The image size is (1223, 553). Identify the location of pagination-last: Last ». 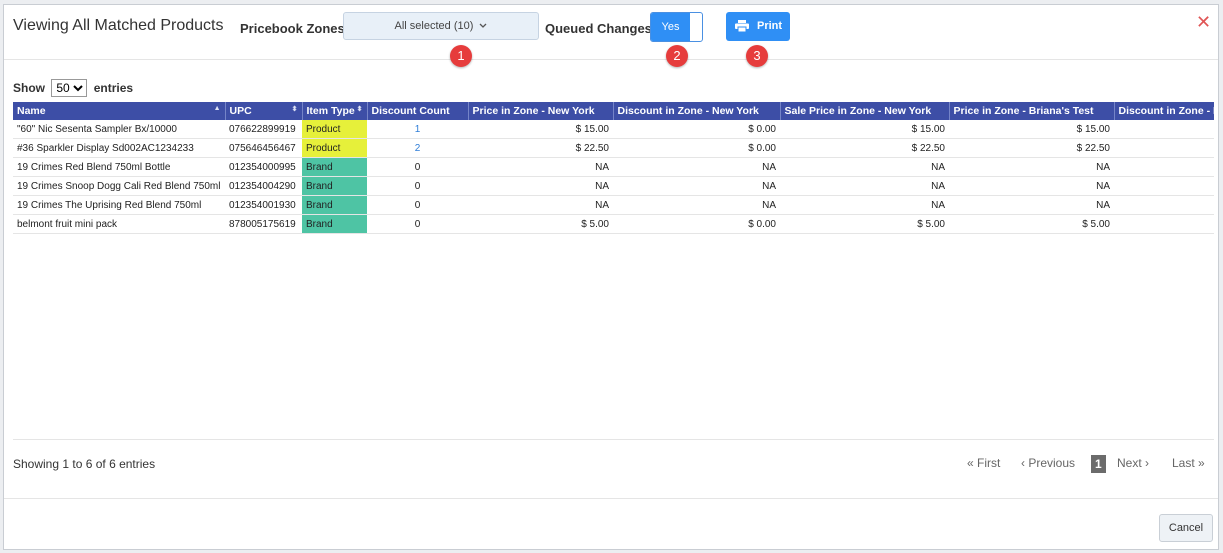
(1188, 463).